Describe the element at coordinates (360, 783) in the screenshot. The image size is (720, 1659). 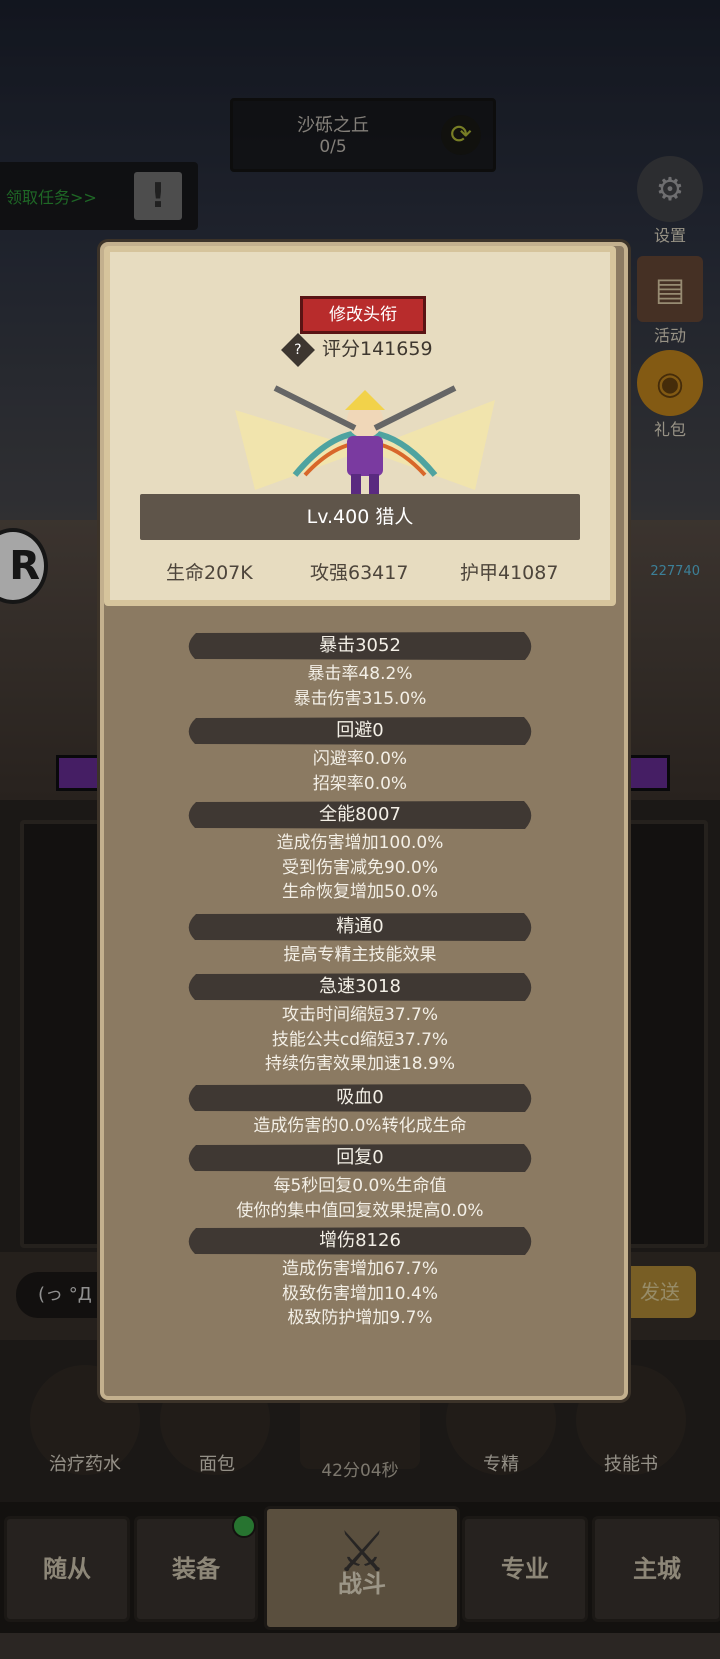
I see `stat-detail: 招架率0.0%` at that location.